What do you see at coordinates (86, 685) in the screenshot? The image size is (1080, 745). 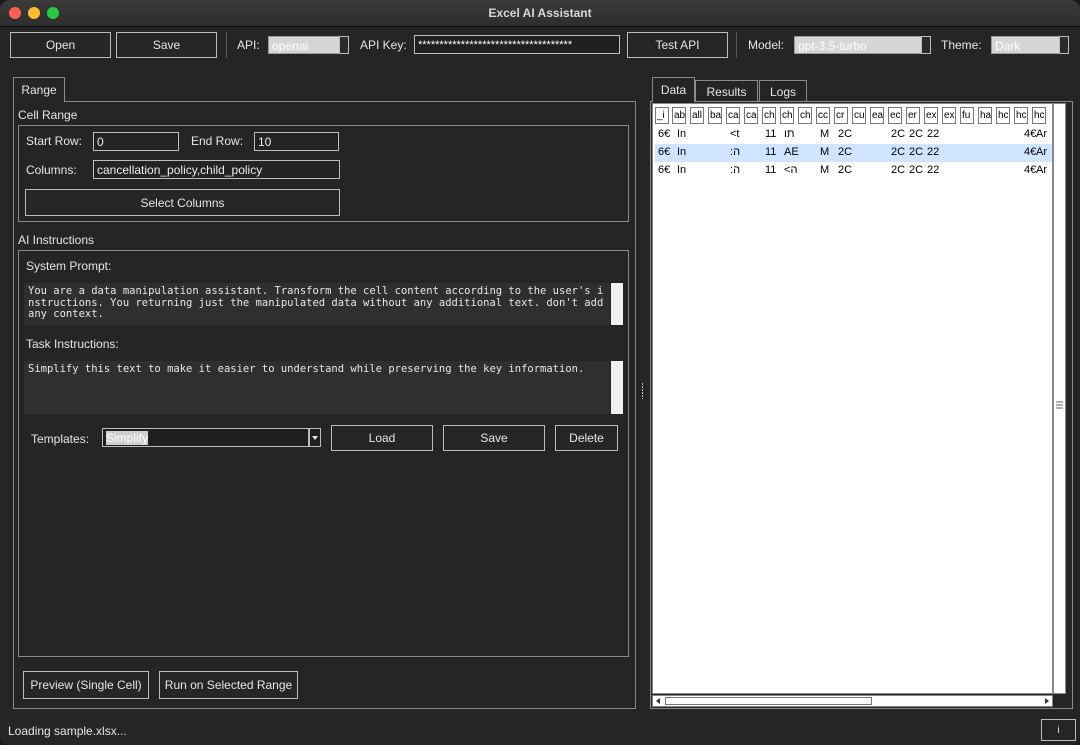 I see `preview-single-cell-button: Preview (Single Cell)` at bounding box center [86, 685].